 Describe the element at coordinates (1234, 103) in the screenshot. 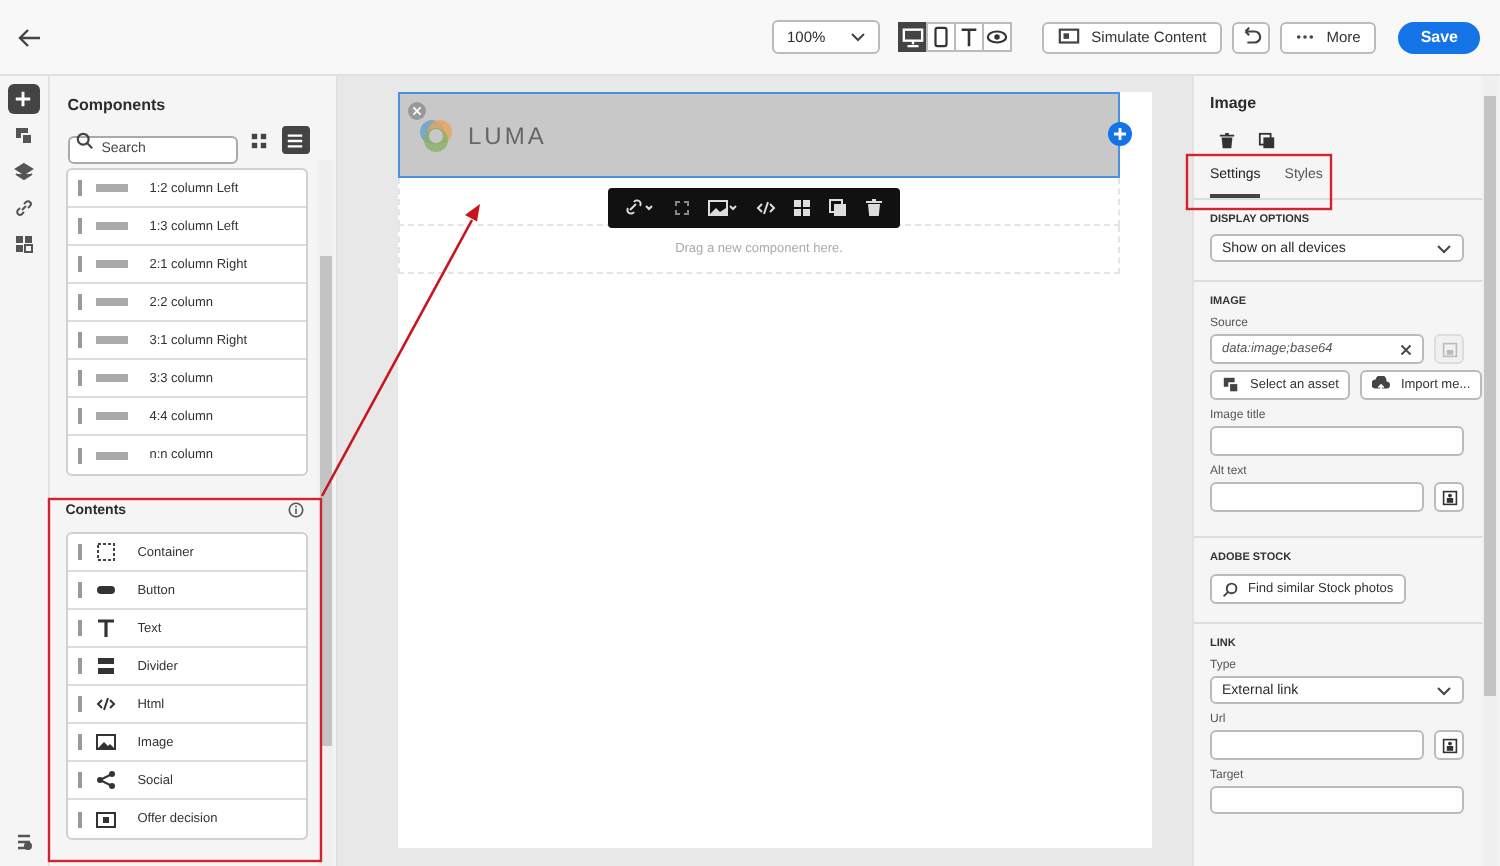

I see `panel-title: Image` at that location.